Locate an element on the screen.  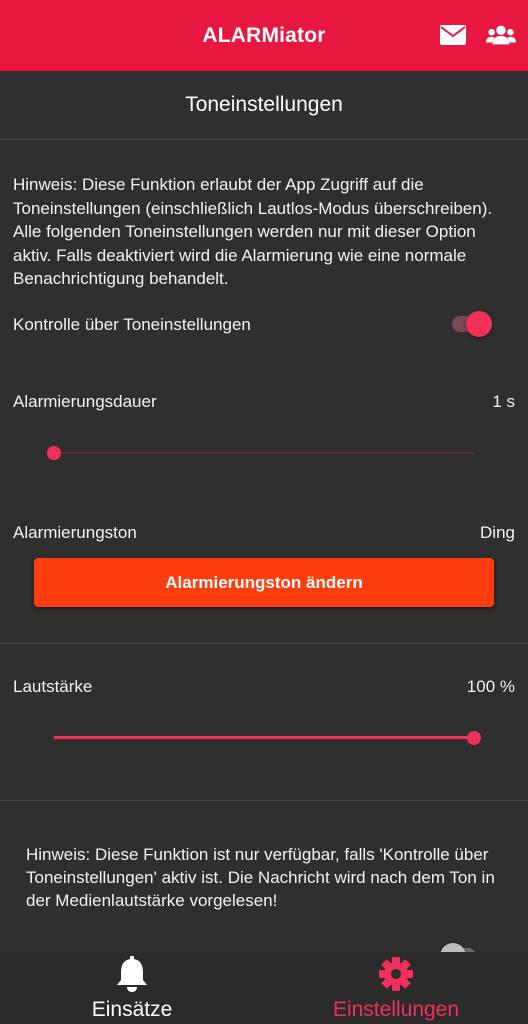
duration-slider is located at coordinates (260, 453).